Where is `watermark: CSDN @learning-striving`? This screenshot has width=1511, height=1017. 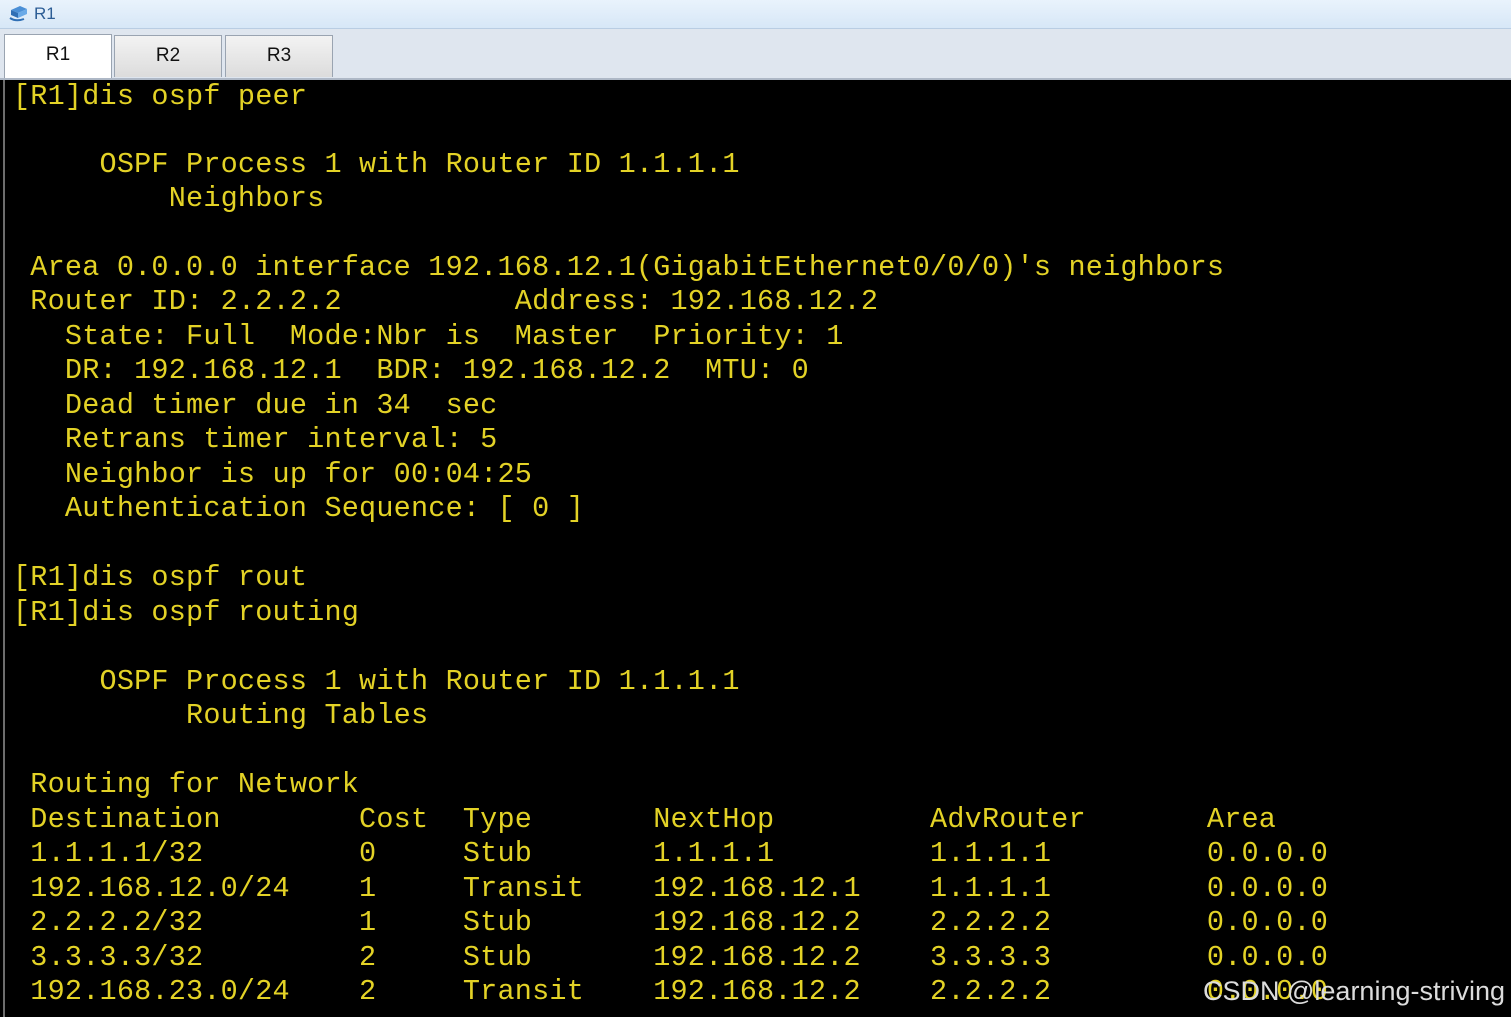 watermark: CSDN @learning-striving is located at coordinates (1354, 991).